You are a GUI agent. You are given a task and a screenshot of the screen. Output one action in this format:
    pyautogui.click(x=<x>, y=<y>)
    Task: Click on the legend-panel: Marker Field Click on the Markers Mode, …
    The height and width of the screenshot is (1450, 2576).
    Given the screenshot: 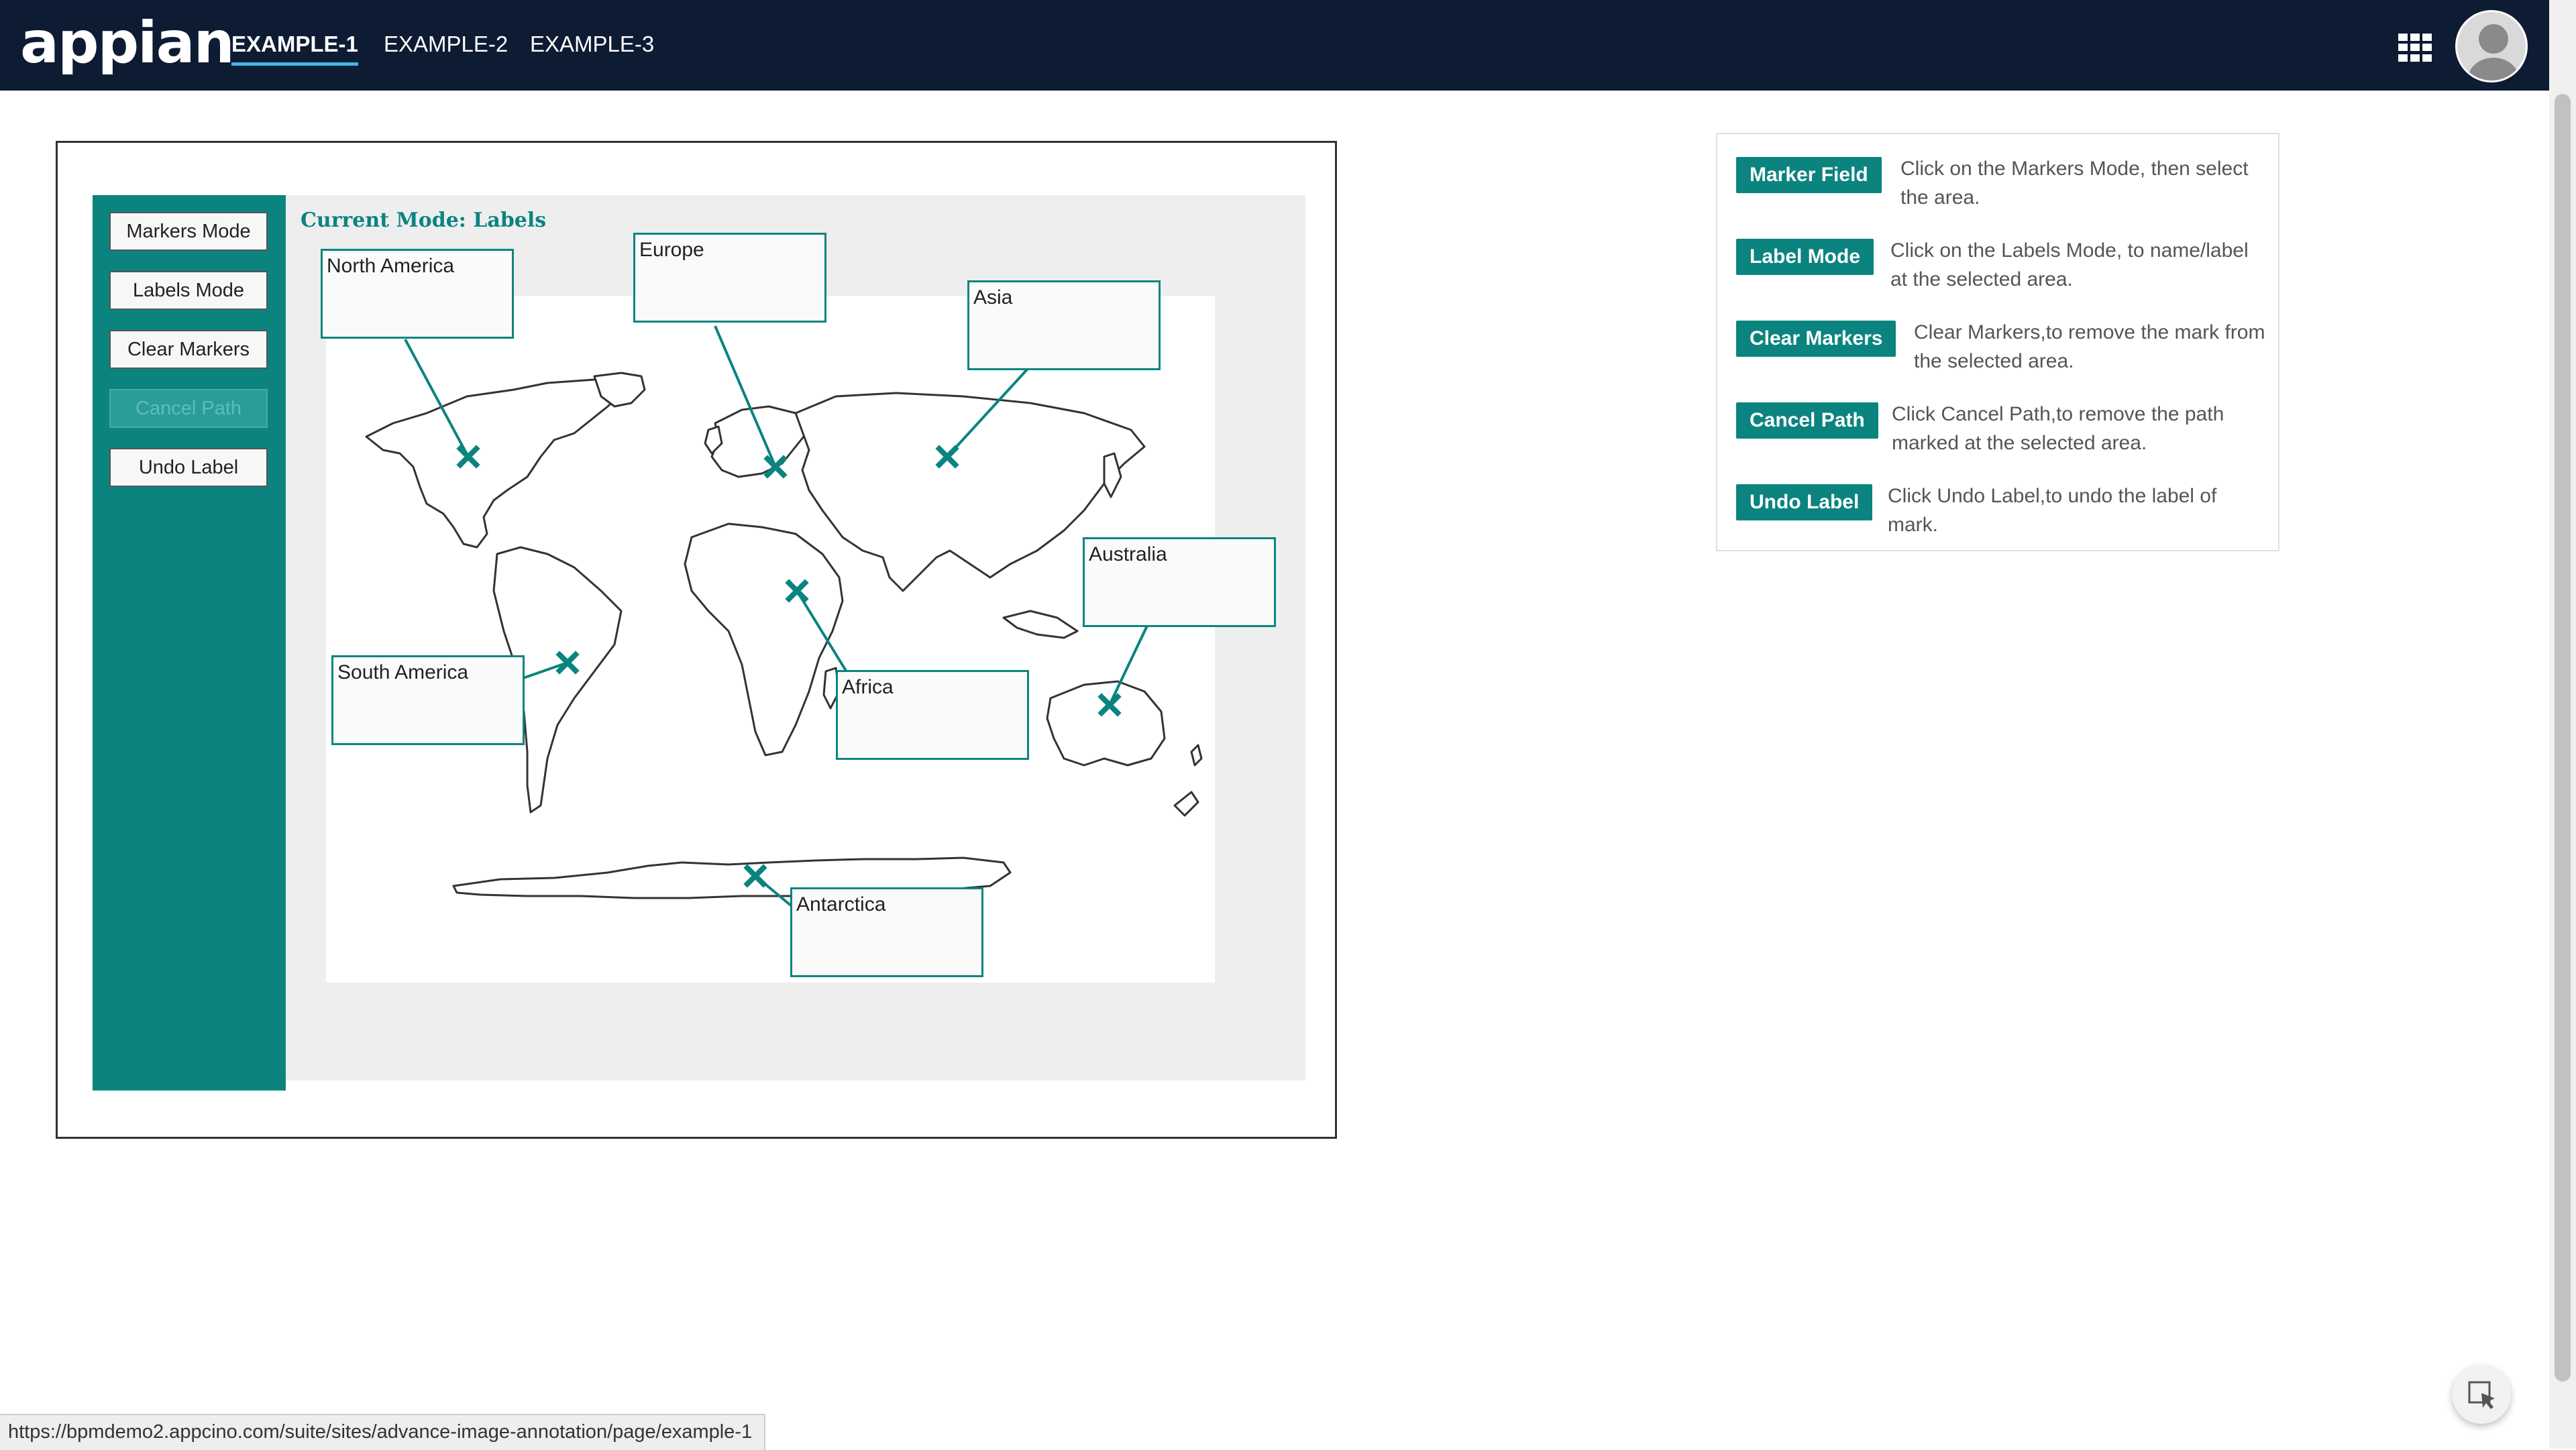 What is the action you would take?
    pyautogui.click(x=1997, y=342)
    